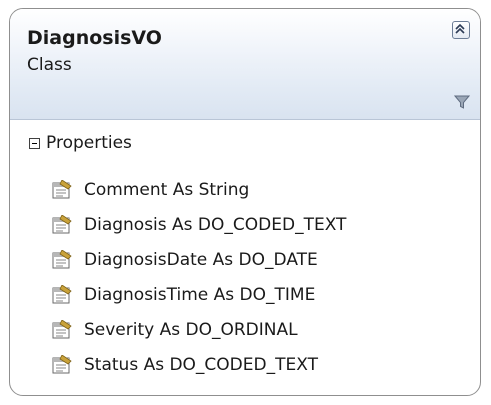 This screenshot has width=491, height=405. I want to click on properties-section-header: Properties, so click(80, 143).